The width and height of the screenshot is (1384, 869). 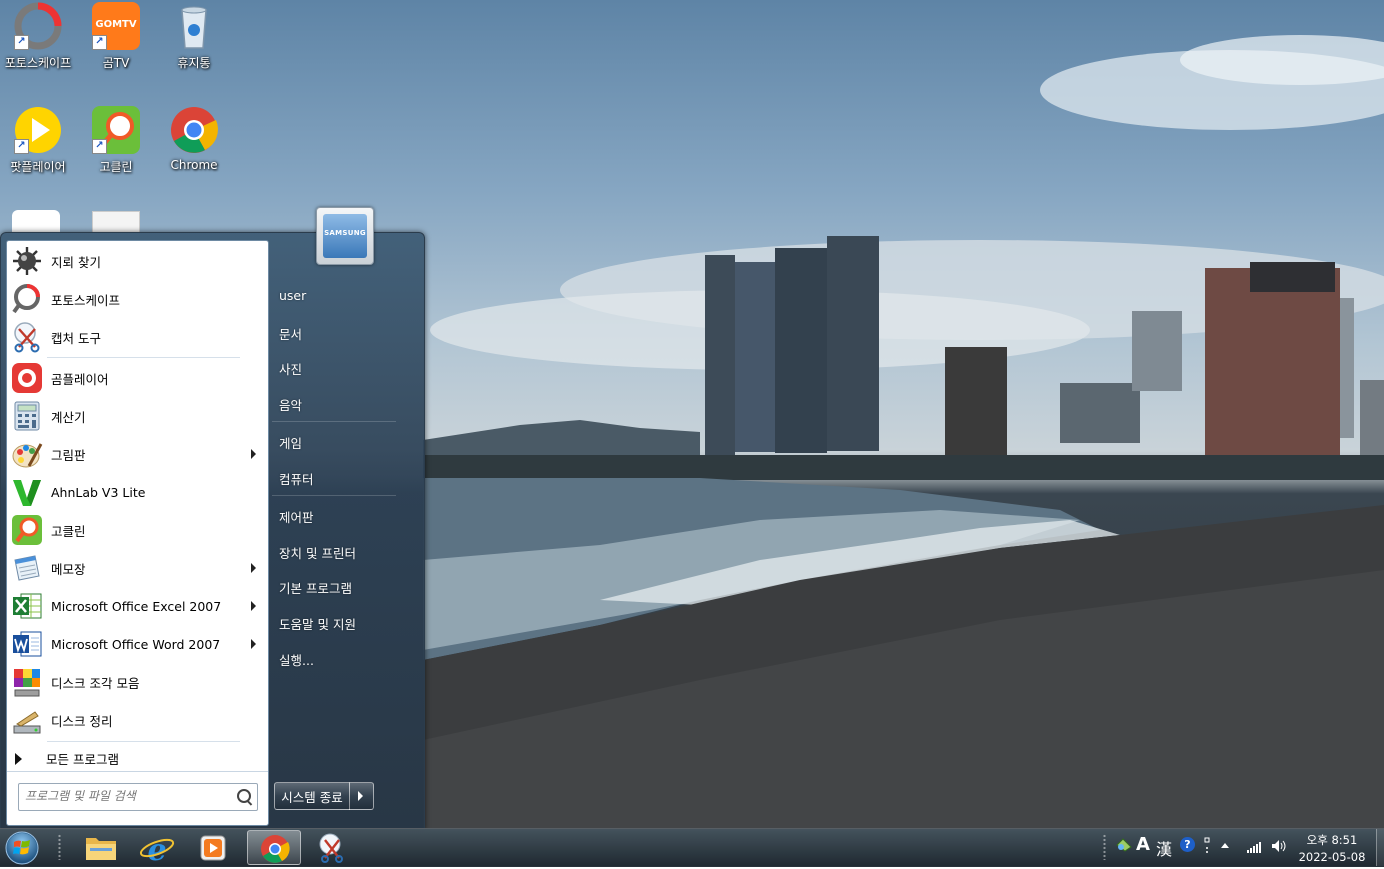 What do you see at coordinates (95, 683) in the screenshot?
I see `program-label: 디스크 조각 모음` at bounding box center [95, 683].